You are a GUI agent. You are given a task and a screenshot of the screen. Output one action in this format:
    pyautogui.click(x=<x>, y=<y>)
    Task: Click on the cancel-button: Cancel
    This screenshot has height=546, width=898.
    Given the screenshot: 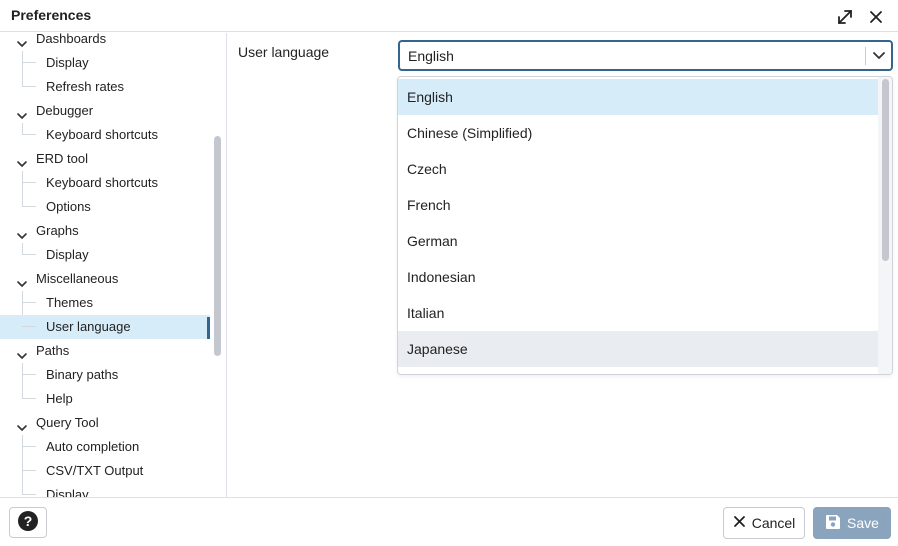 What is the action you would take?
    pyautogui.click(x=764, y=523)
    